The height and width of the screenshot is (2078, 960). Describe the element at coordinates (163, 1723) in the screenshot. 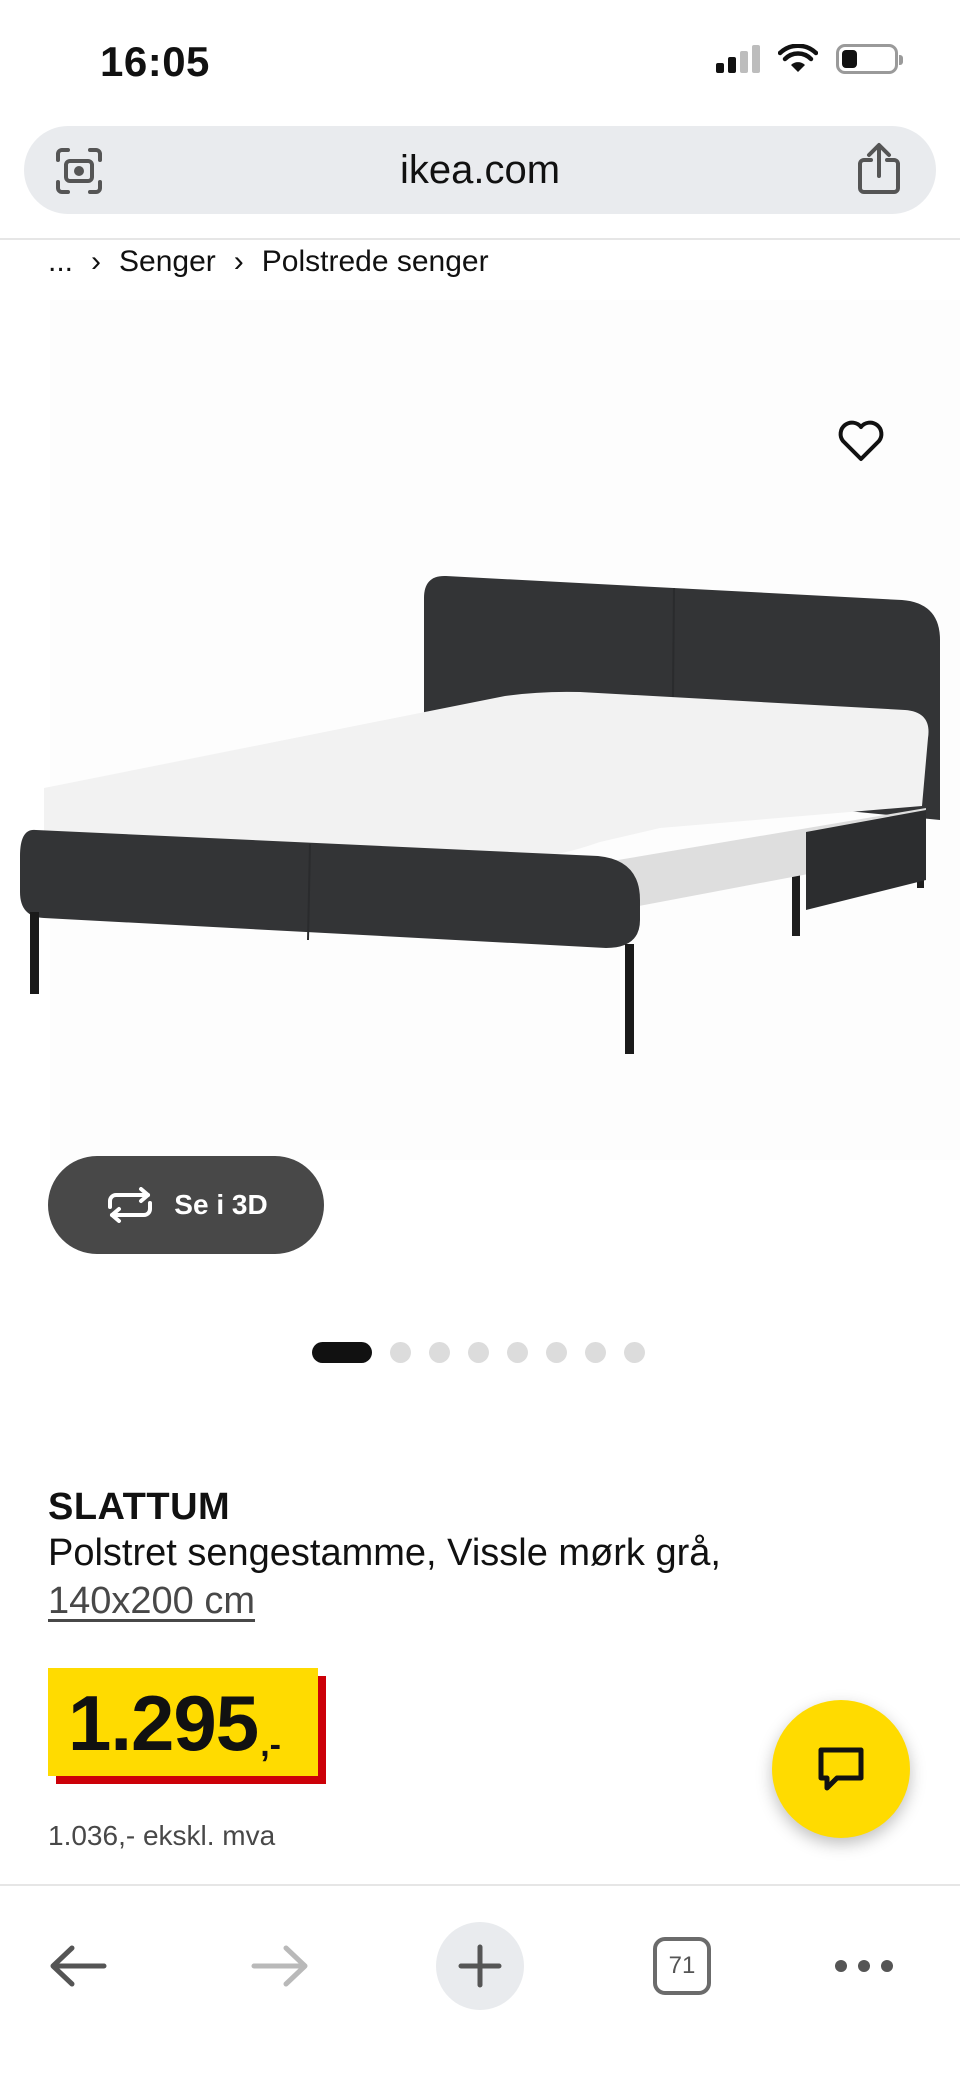

I see `price-main: 1.295` at that location.